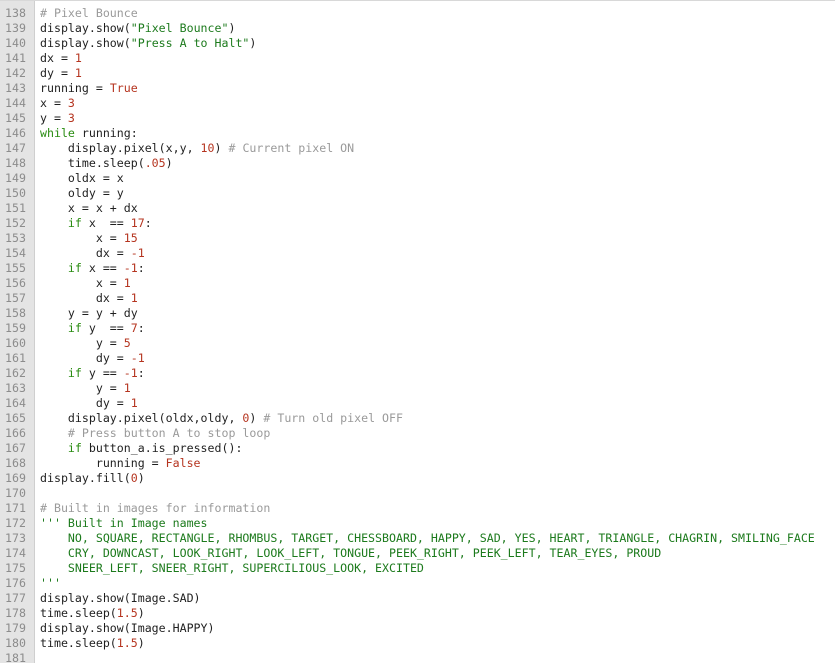 The image size is (835, 666). Describe the element at coordinates (437, 208) in the screenshot. I see `code-line: x = x + dx` at that location.